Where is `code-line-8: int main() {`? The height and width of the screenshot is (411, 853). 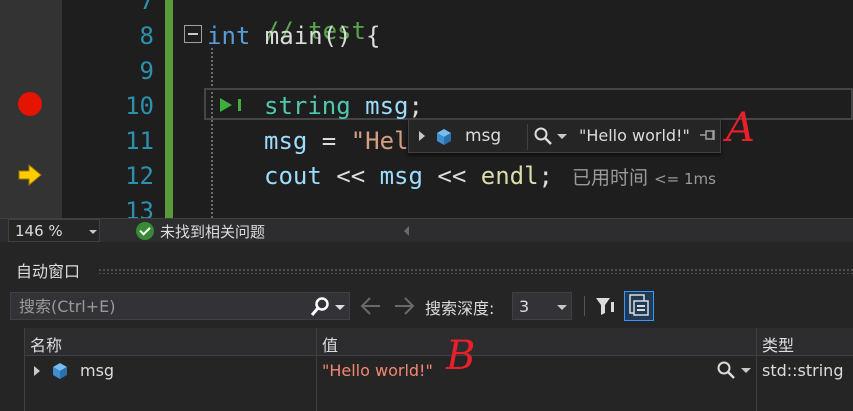 code-line-8: int main() { is located at coordinates (293, 36).